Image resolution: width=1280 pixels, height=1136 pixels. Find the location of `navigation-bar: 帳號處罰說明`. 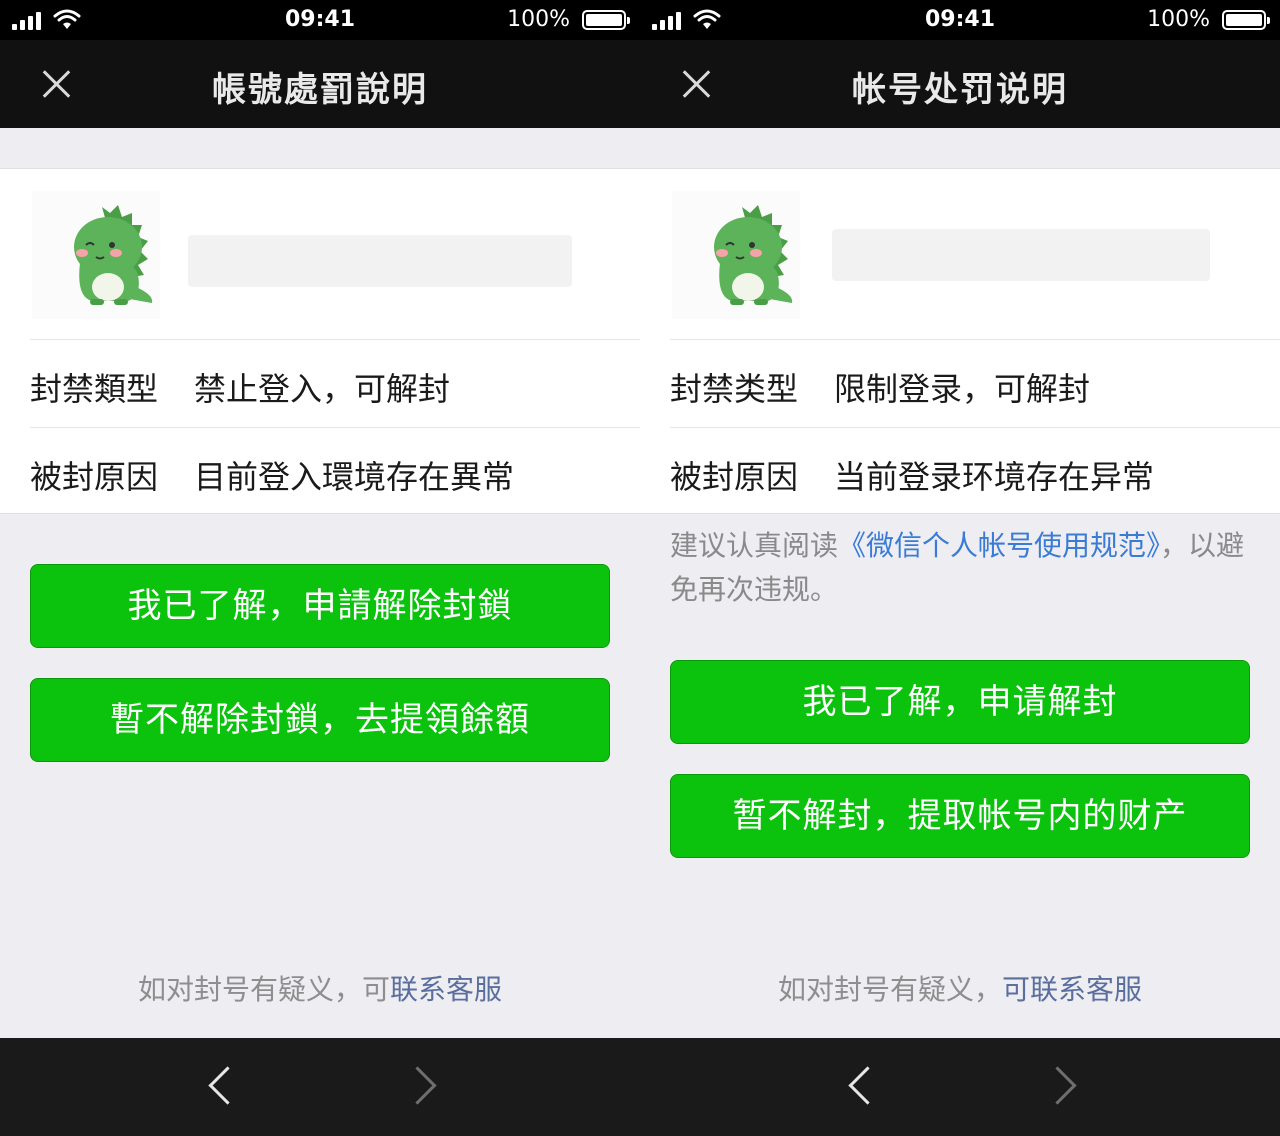

navigation-bar: 帳號處罰說明 is located at coordinates (320, 84).